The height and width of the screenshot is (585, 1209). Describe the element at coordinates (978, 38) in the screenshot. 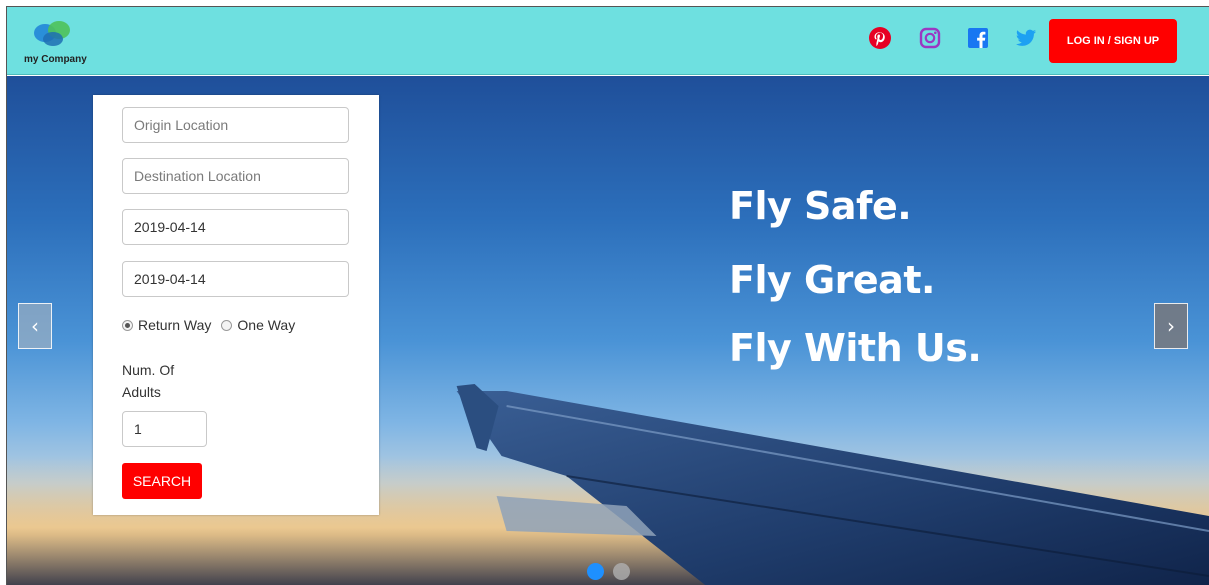

I see `facebook-icon` at that location.